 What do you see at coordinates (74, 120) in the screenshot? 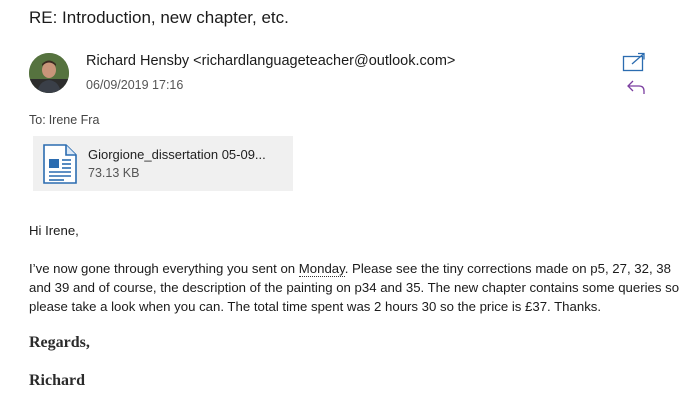
I see `recipient-name: Irene Fra` at bounding box center [74, 120].